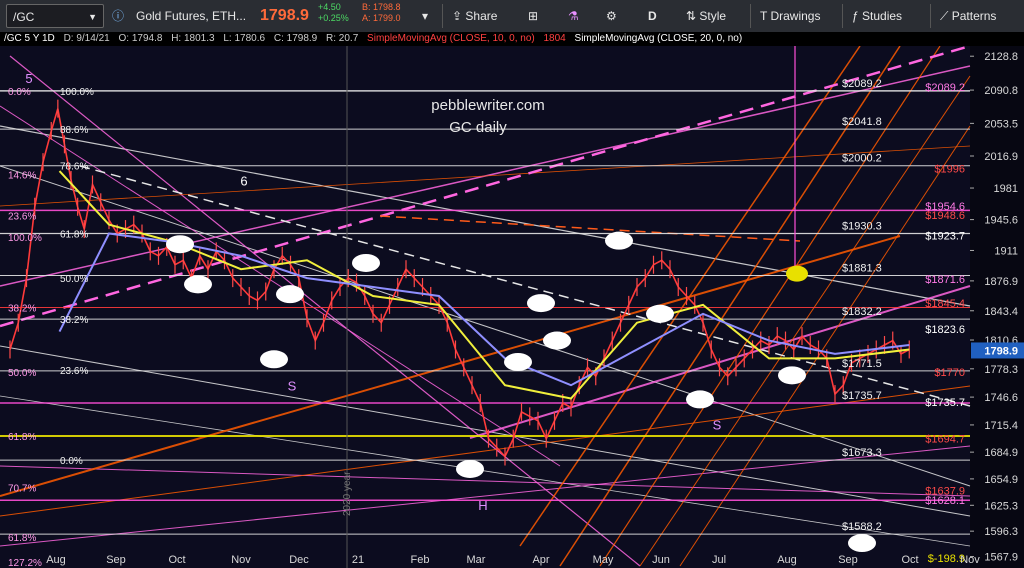  What do you see at coordinates (1001, 398) in the screenshot?
I see `y-tick-label: 1746.6` at bounding box center [1001, 398].